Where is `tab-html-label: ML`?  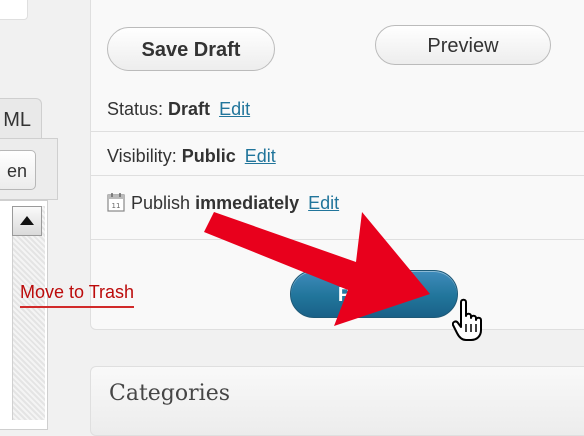 tab-html-label: ML is located at coordinates (17, 120).